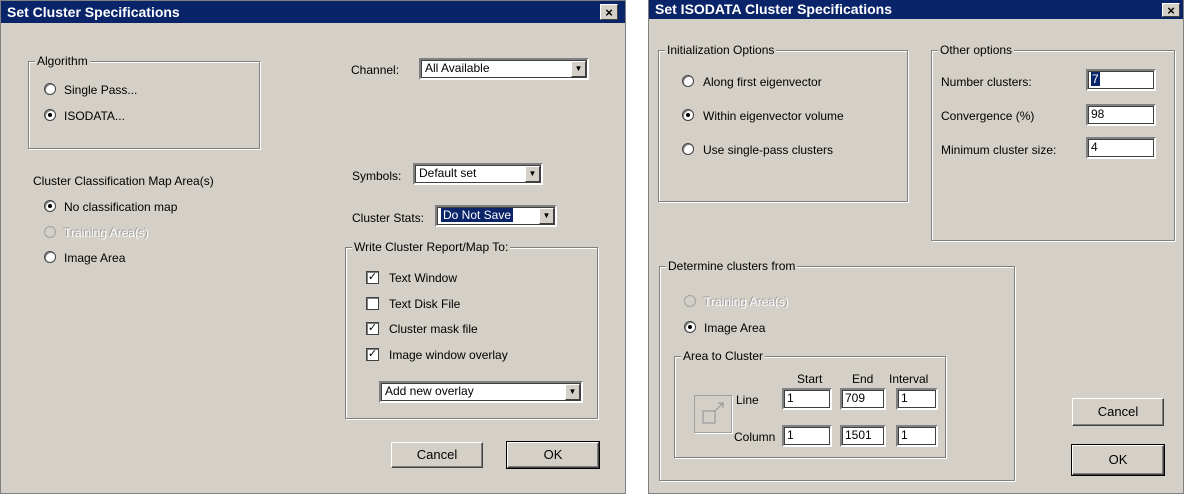  I want to click on determine-clusters-legend: Determine clusters from, so click(732, 266).